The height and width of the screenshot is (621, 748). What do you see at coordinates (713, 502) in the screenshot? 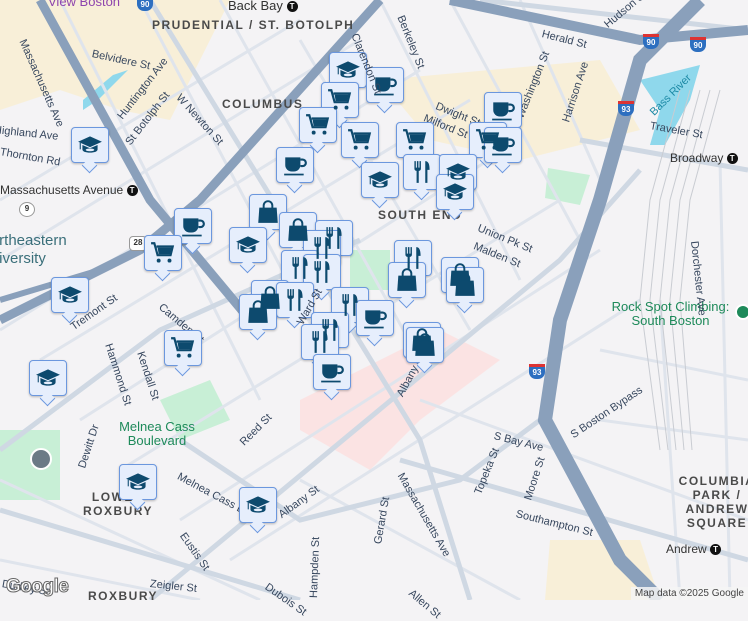
I see `neighborhood-label: COLUMBIA PARK / ANDREW SQUARE` at bounding box center [713, 502].